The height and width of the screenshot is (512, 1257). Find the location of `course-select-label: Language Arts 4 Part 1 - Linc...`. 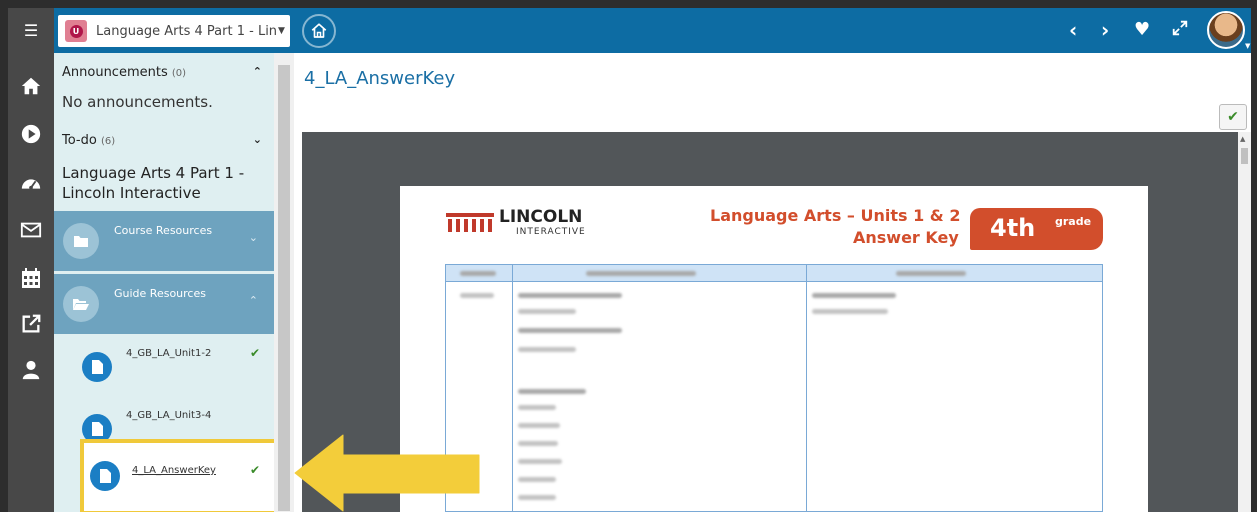

course-select-label: Language Arts 4 Part 1 - Linc... is located at coordinates (186, 31).